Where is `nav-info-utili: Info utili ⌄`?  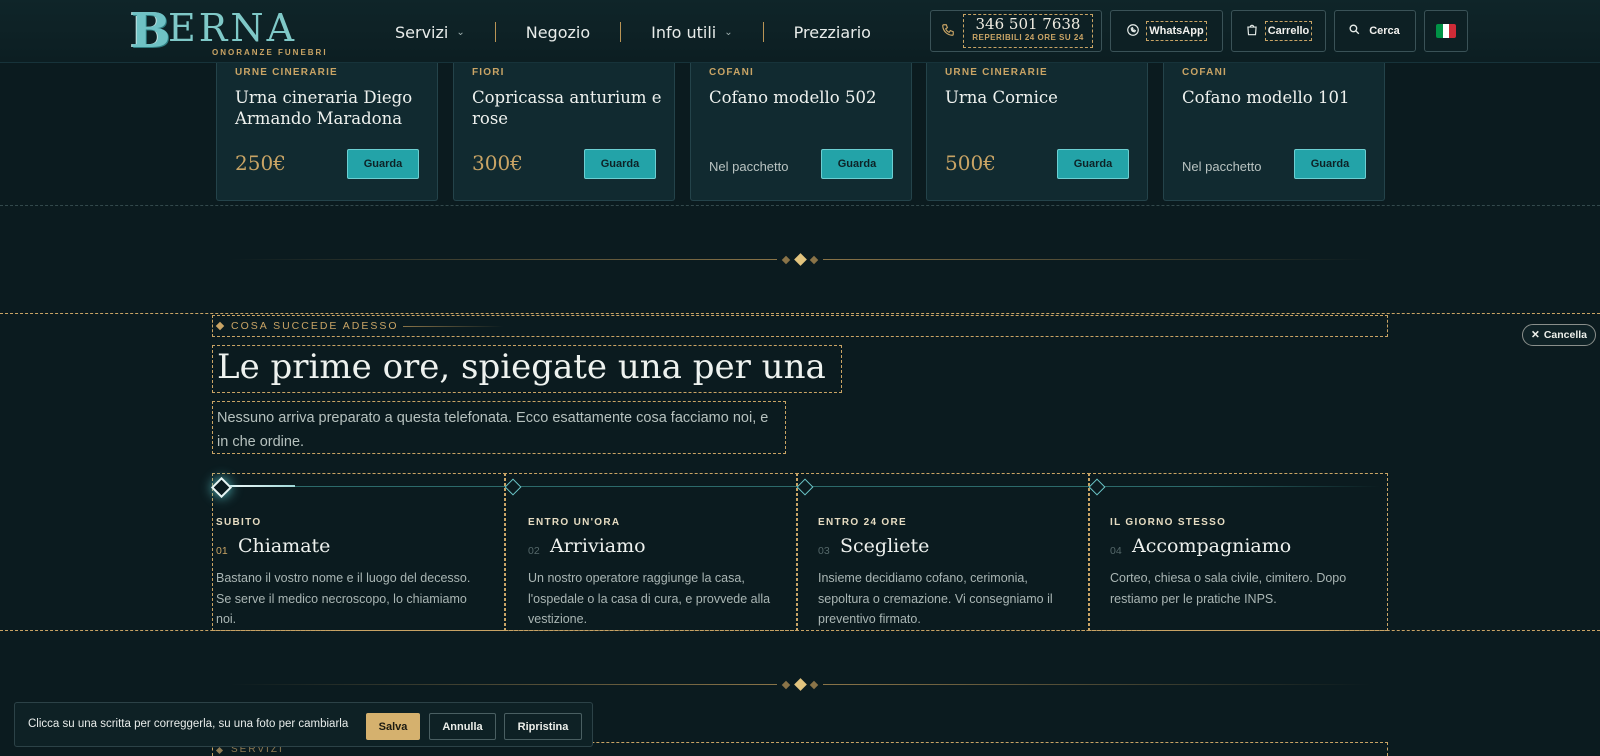 nav-info-utili: Info utili ⌄ is located at coordinates (692, 32).